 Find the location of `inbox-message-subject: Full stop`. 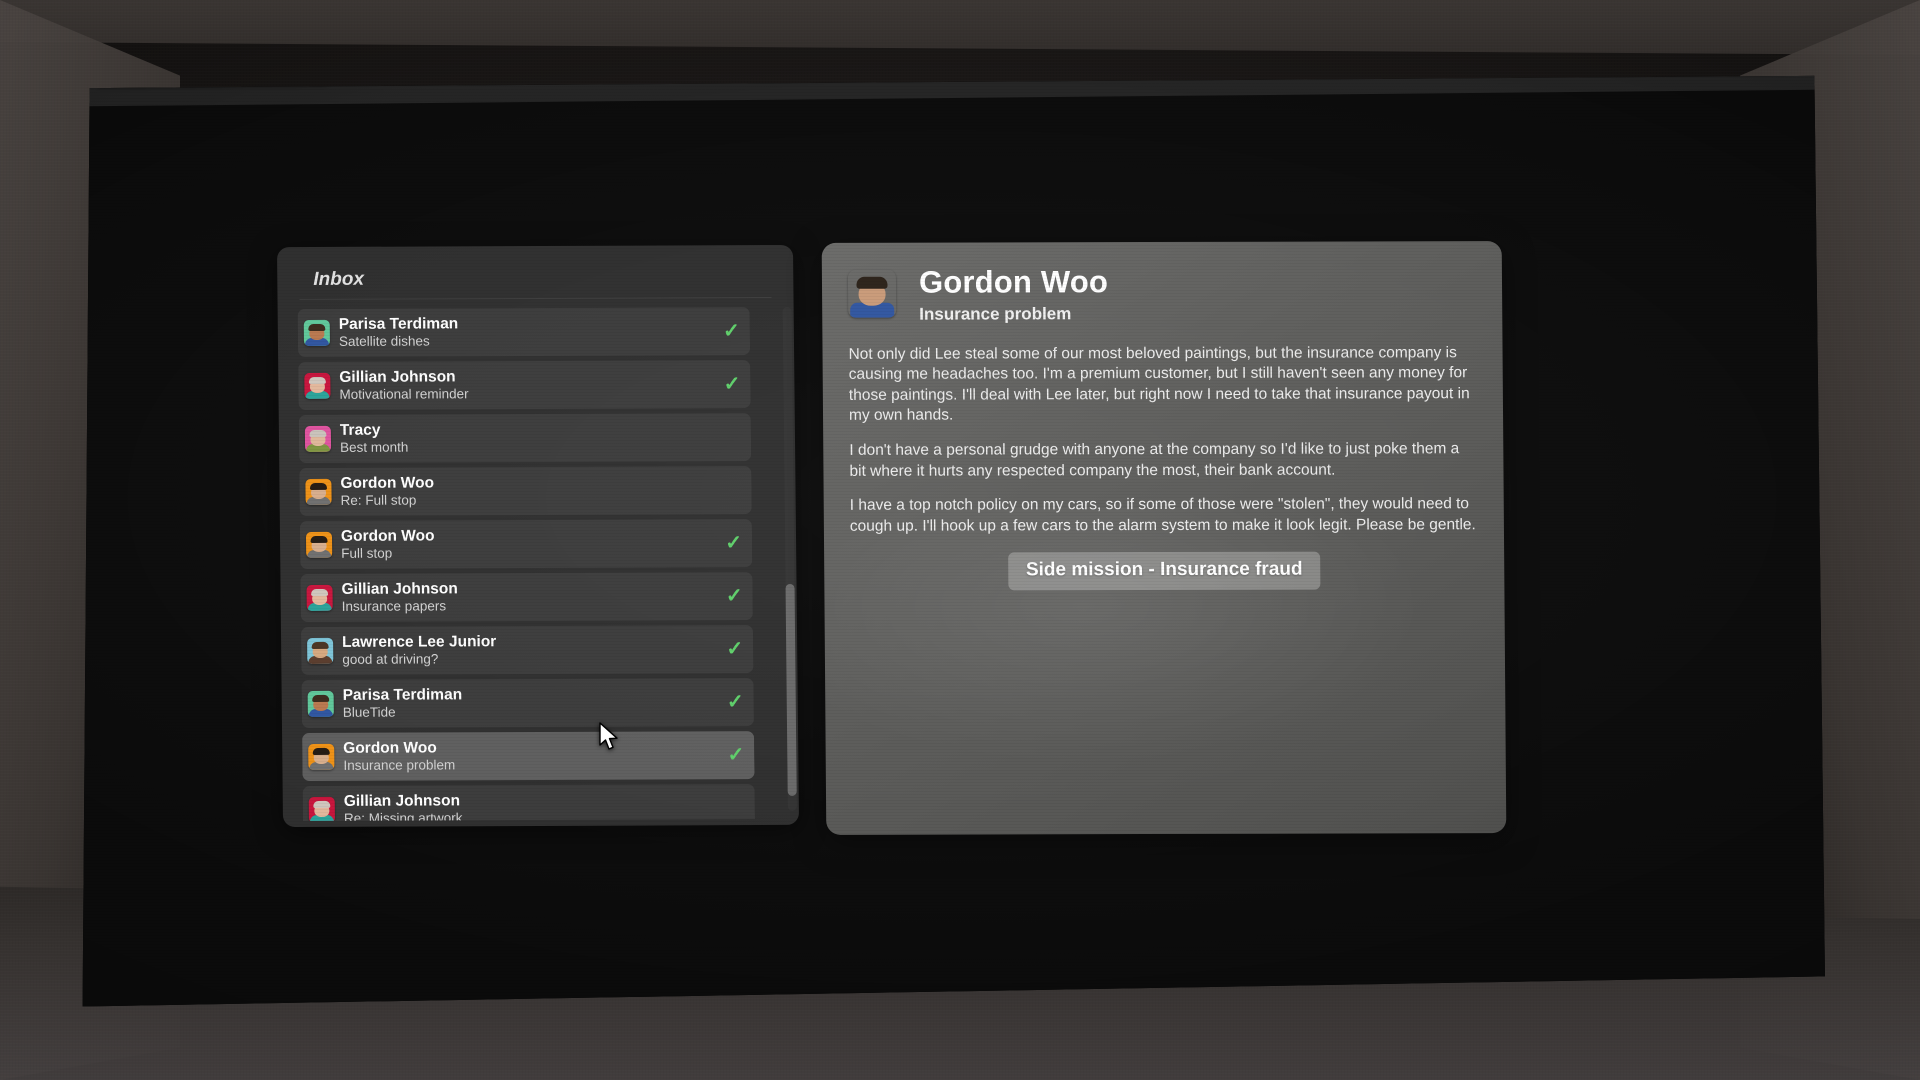

inbox-message-subject: Full stop is located at coordinates (367, 553).